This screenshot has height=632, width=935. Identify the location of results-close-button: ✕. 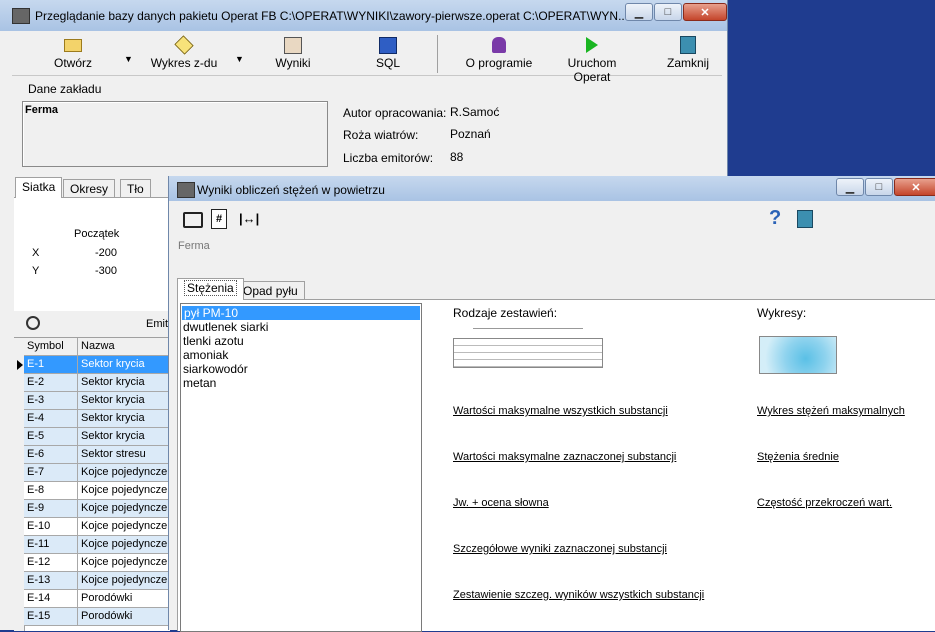
(914, 187).